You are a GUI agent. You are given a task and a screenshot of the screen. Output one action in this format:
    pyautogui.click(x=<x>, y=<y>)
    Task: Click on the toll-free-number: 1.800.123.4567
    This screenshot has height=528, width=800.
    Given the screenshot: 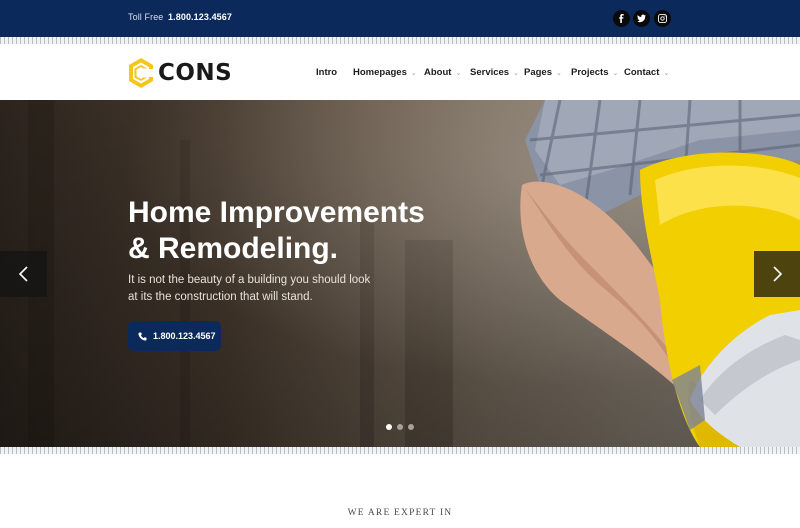 What is the action you would take?
    pyautogui.click(x=200, y=17)
    